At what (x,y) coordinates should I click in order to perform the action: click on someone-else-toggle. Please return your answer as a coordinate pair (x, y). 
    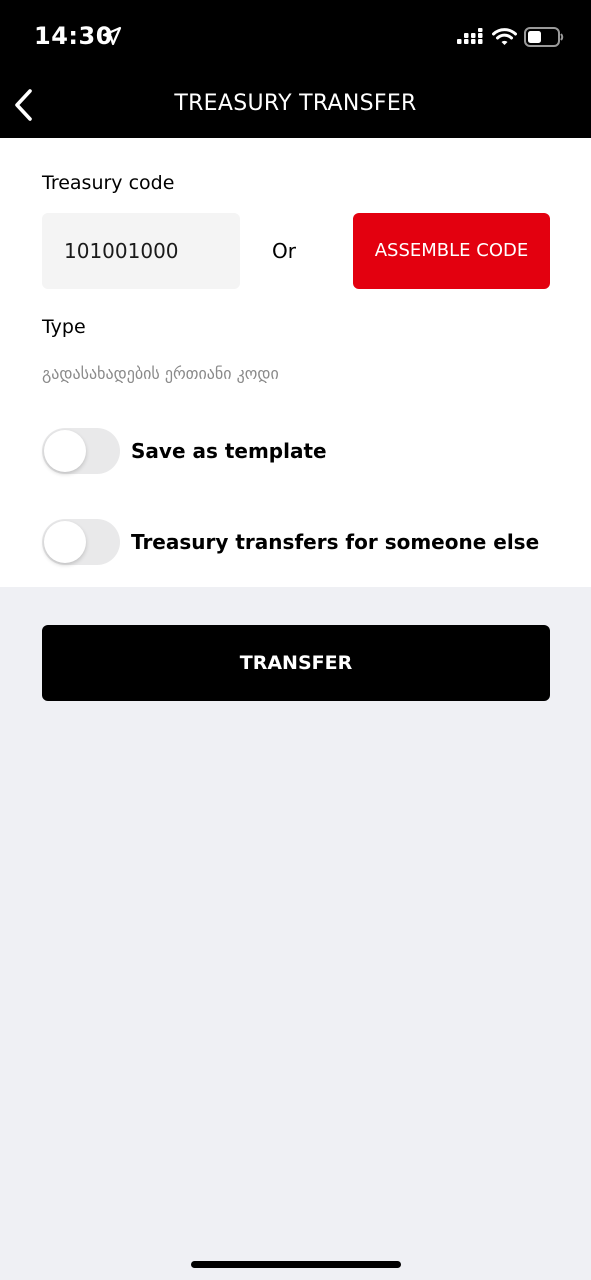
    Looking at the image, I should click on (81, 542).